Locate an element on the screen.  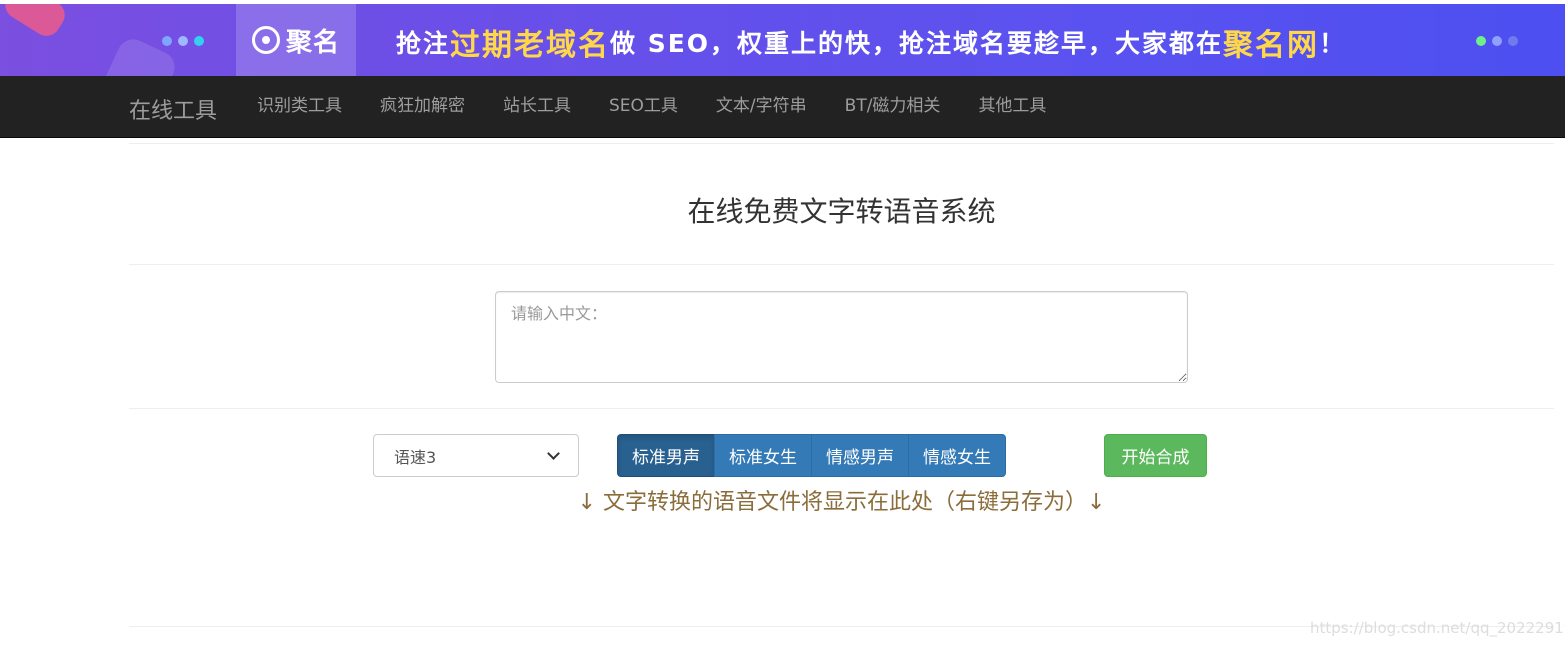
banner-dots-right is located at coordinates (1497, 41).